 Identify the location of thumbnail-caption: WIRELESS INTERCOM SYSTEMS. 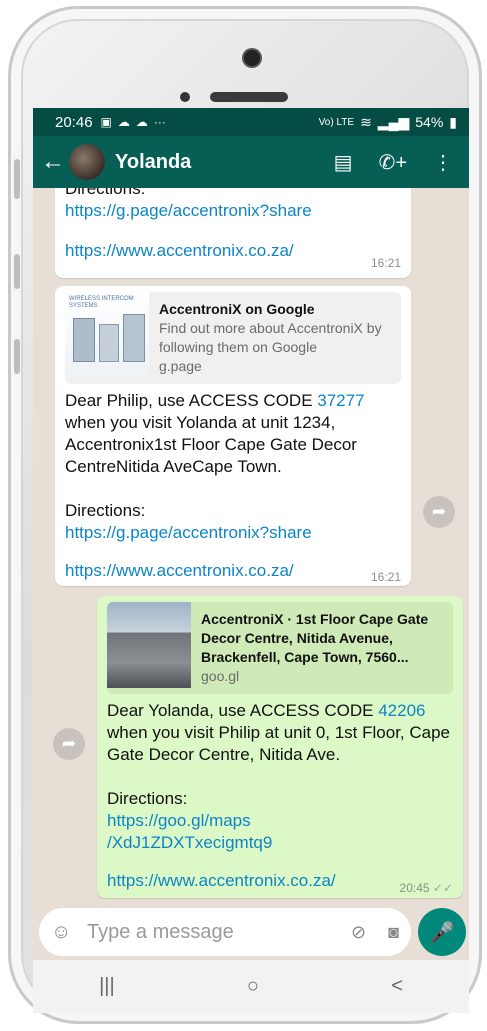
(101, 302).